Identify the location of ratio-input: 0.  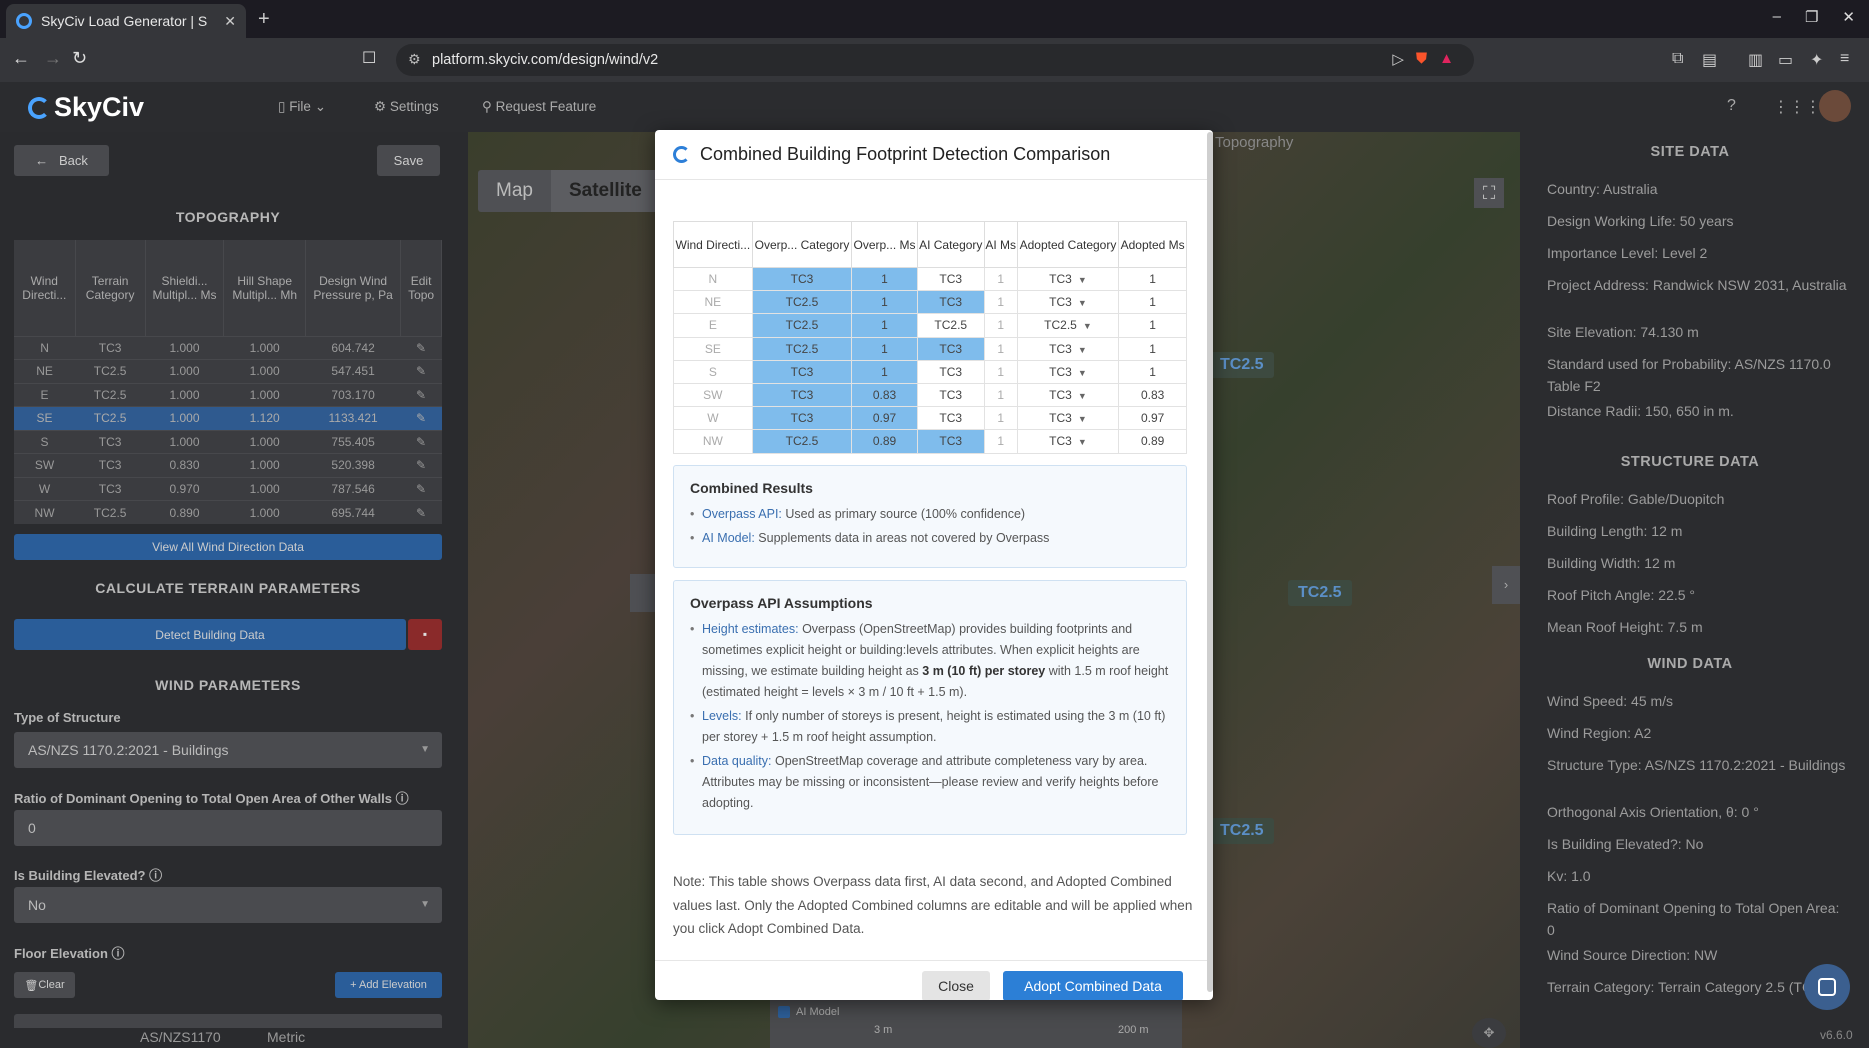
(228, 828).